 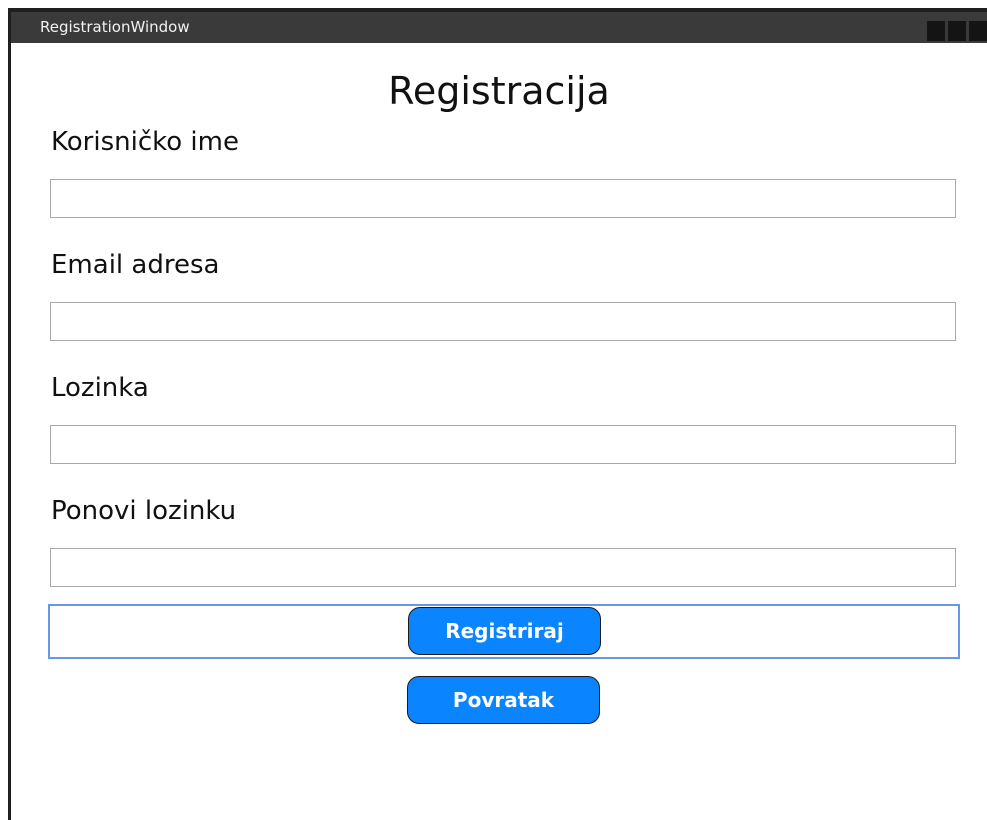 What do you see at coordinates (115, 27) in the screenshot?
I see `window-title: RegistrationWindow` at bounding box center [115, 27].